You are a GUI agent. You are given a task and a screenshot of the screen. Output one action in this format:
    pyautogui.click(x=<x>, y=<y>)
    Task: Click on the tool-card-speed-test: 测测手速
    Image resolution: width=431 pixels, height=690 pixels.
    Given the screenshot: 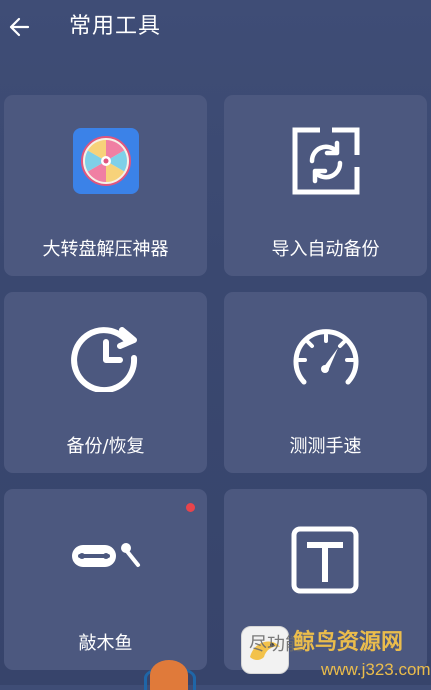 What is the action you would take?
    pyautogui.click(x=325, y=382)
    